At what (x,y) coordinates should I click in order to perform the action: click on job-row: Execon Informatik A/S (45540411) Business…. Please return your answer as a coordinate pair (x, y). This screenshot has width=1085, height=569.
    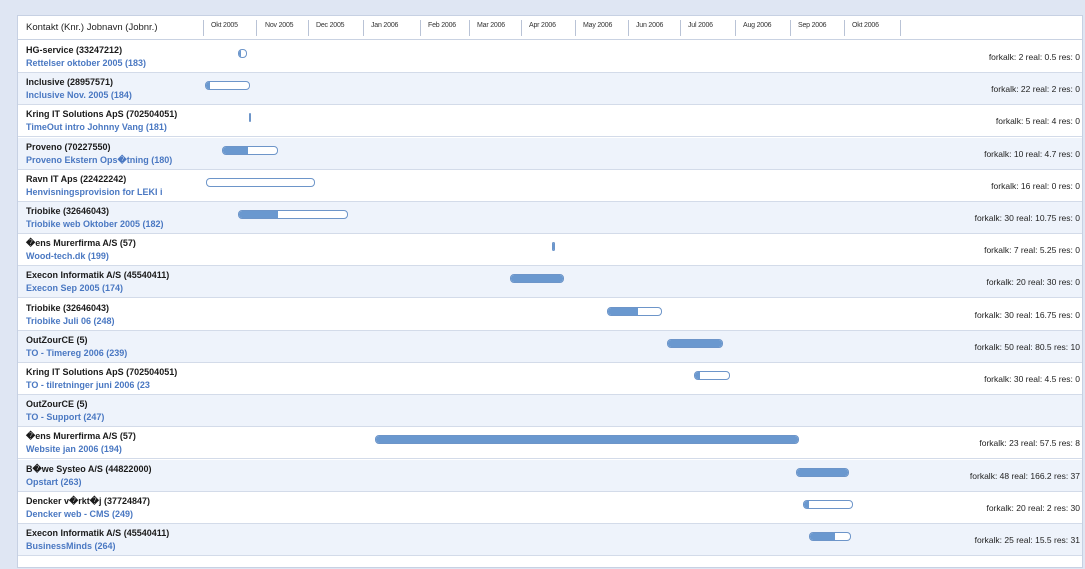
    Looking at the image, I should click on (550, 540).